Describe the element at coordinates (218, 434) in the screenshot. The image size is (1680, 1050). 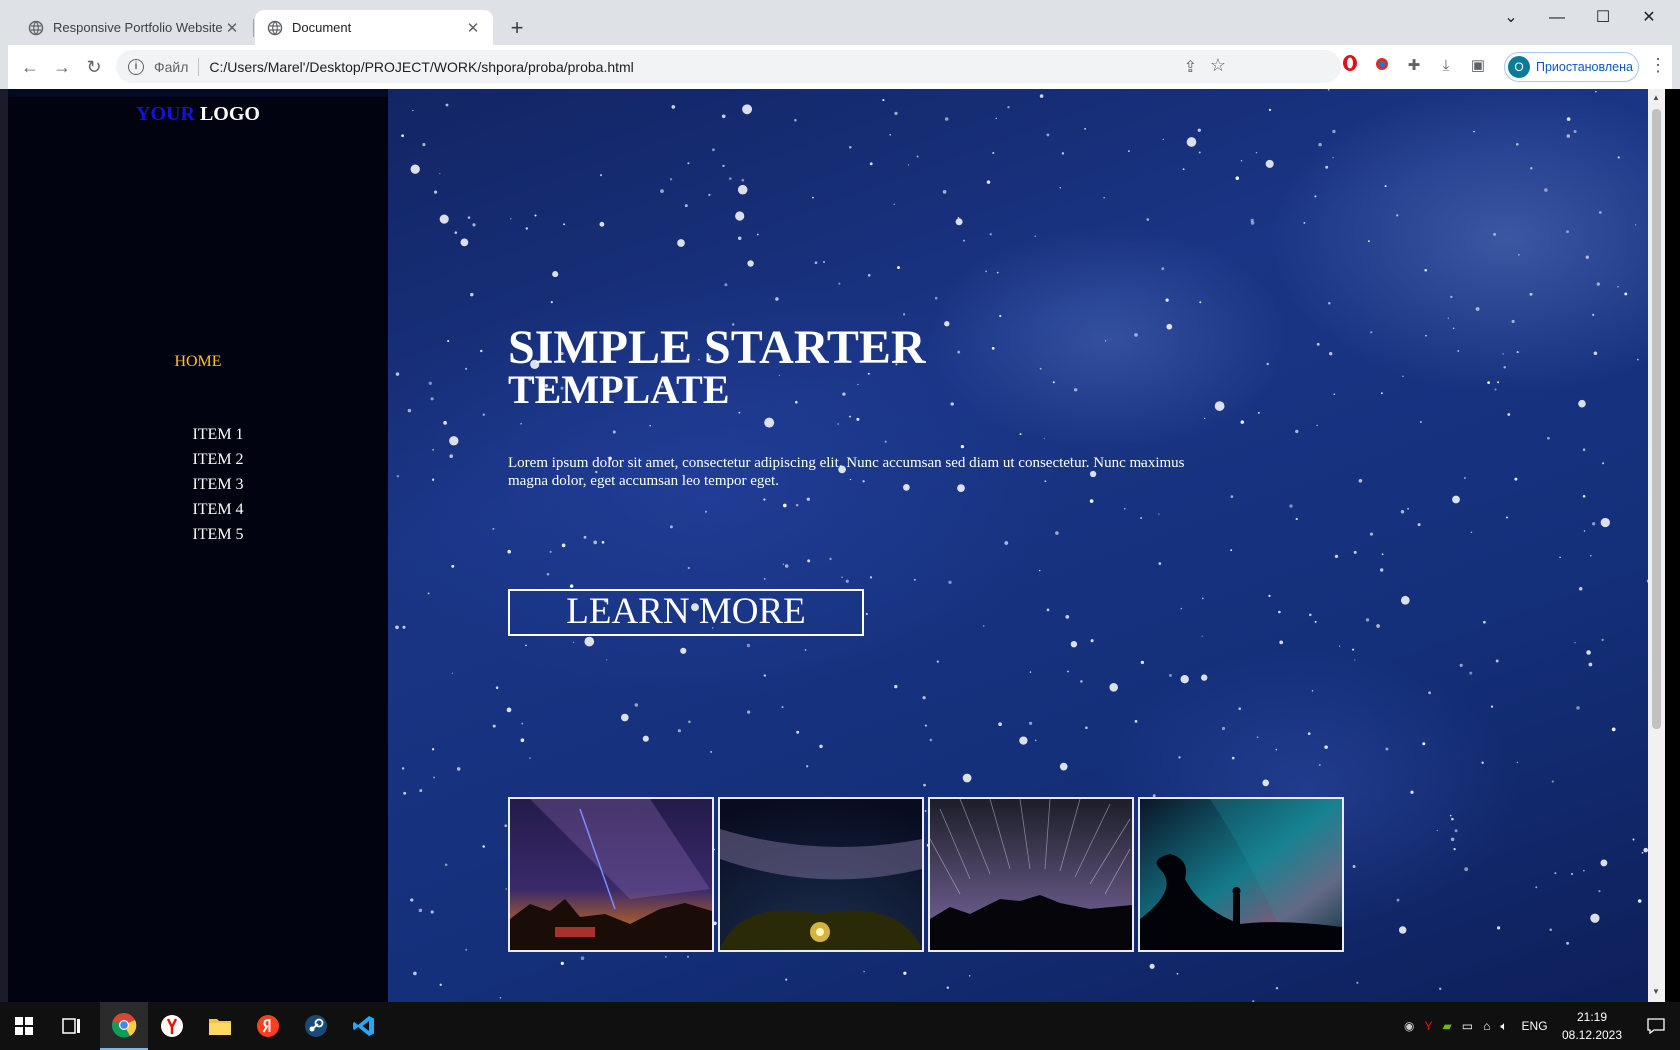
I see `nav-item-1: ITEM 1` at that location.